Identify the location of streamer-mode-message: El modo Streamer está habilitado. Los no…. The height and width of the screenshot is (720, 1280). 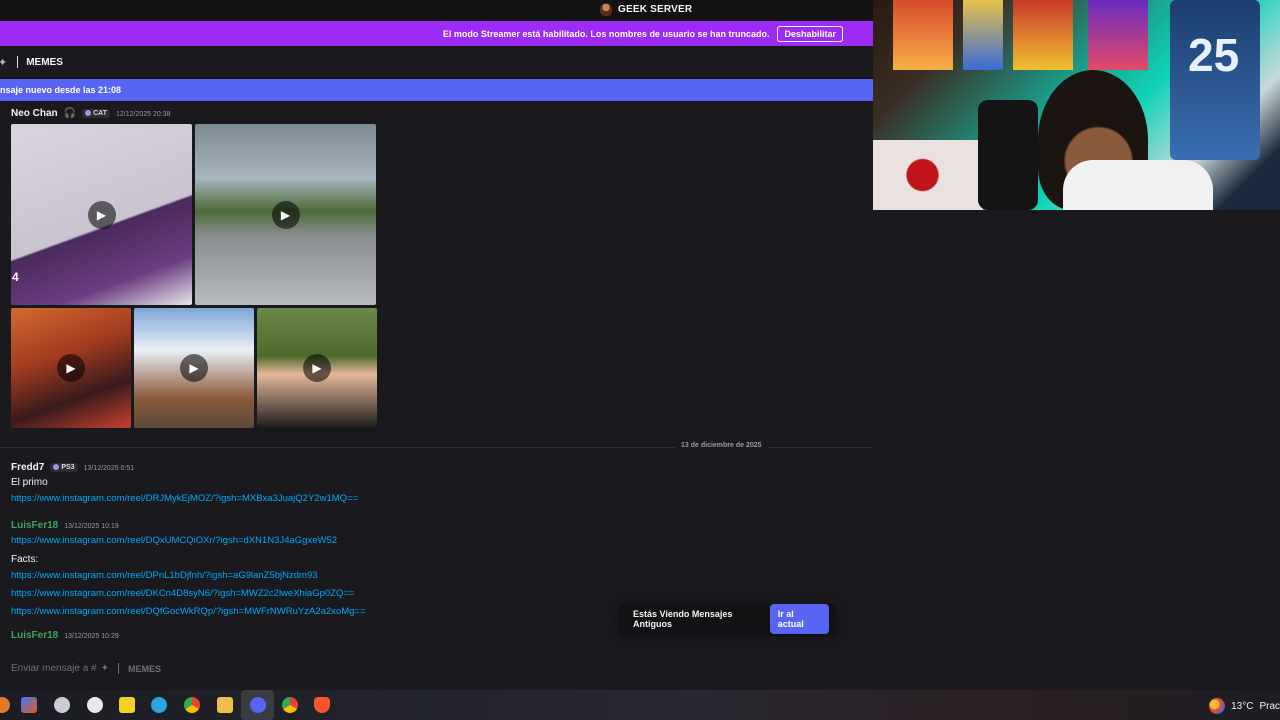
(606, 33).